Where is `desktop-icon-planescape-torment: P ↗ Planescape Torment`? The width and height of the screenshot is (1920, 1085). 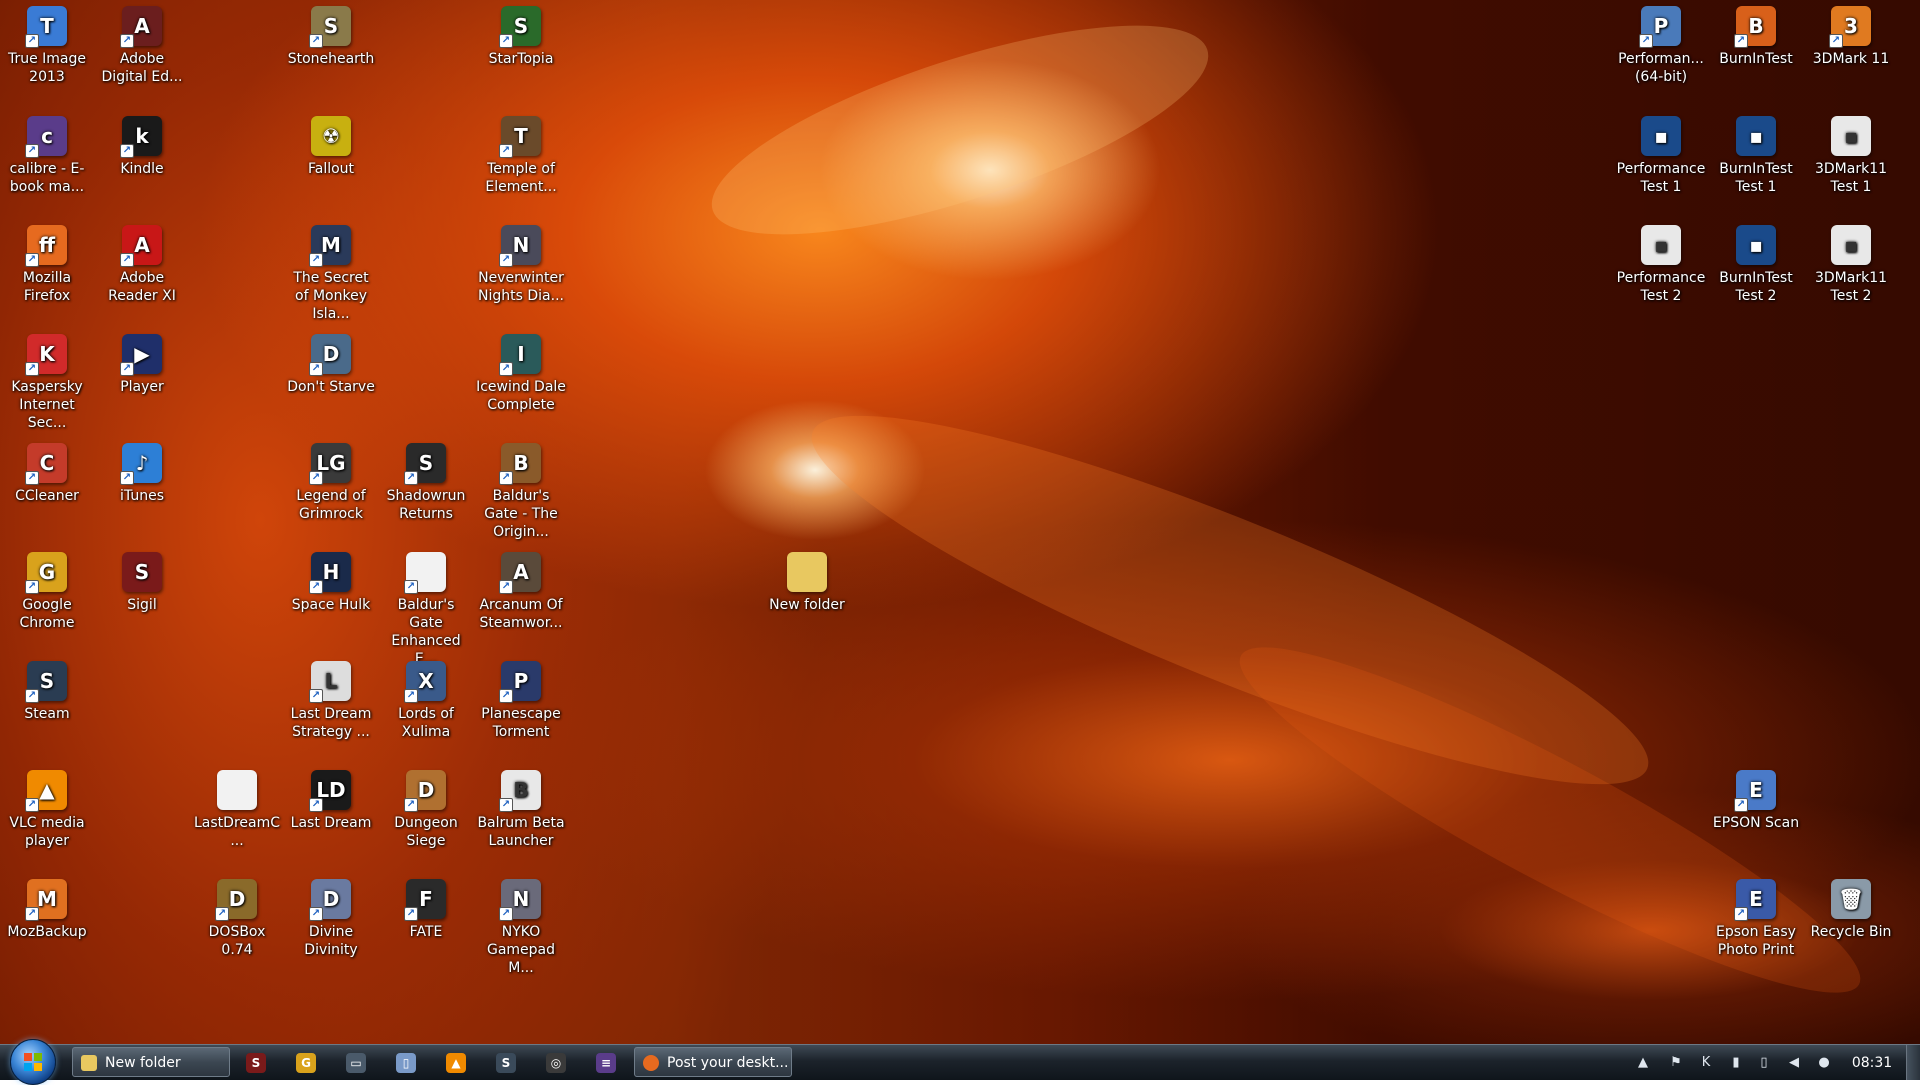 desktop-icon-planescape-torment: P ↗ Planescape Torment is located at coordinates (521, 698).